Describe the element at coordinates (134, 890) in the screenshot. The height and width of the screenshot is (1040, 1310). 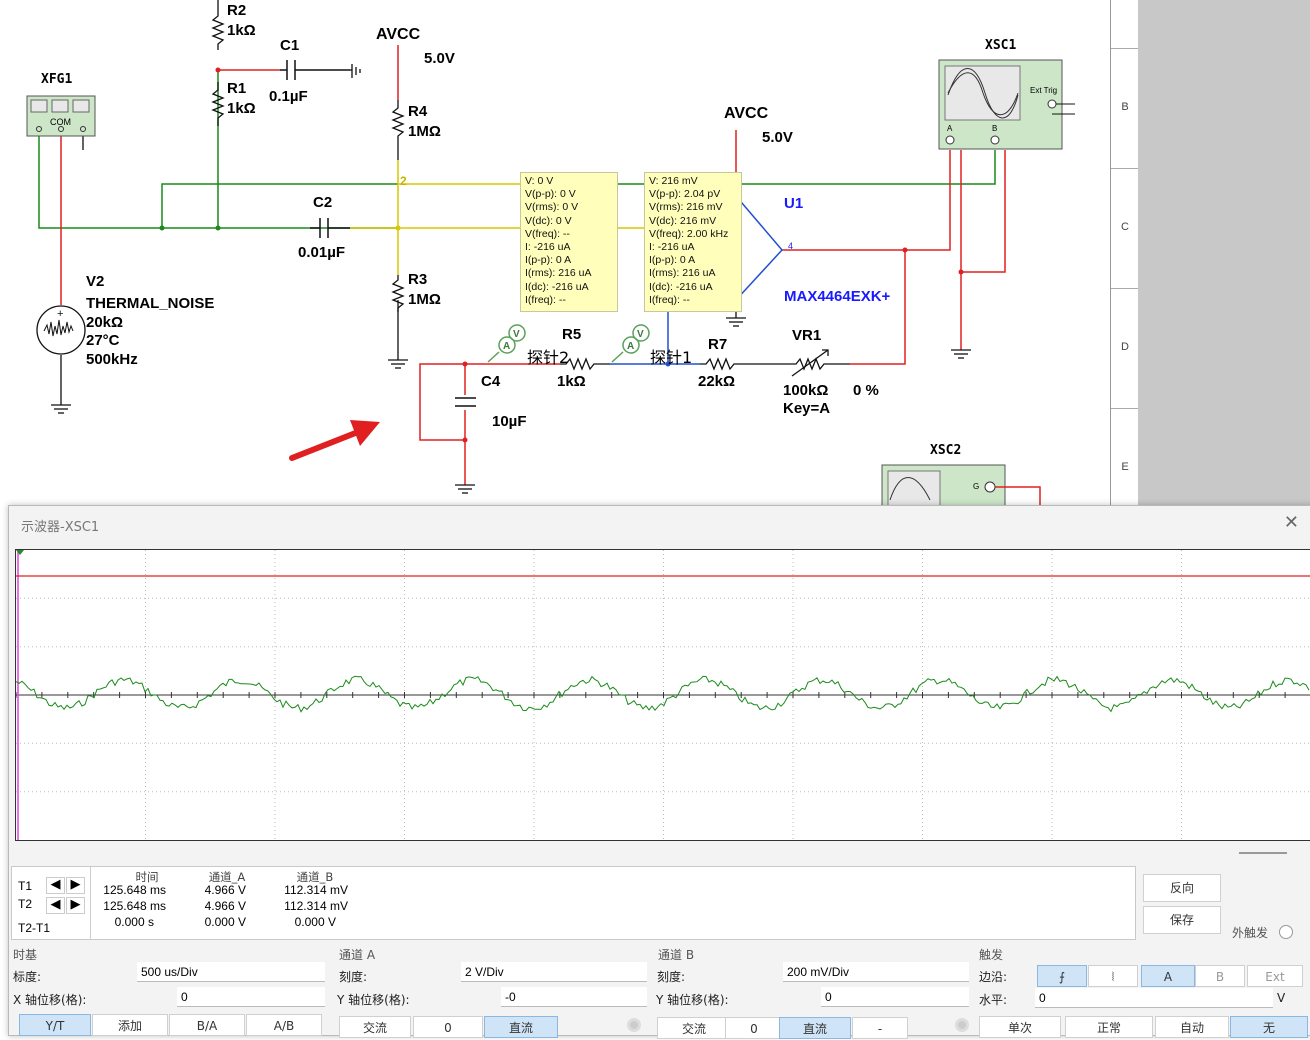
I see `t1-time: 125.648 ms` at that location.